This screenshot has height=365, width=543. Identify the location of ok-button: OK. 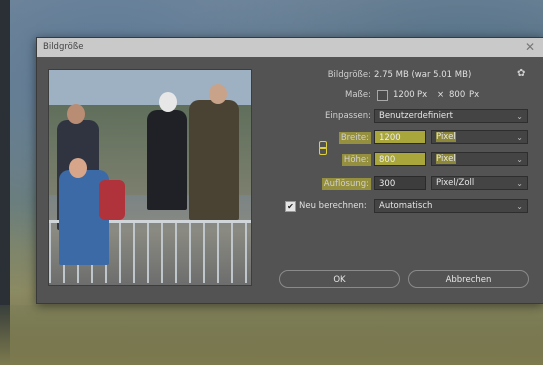
(339, 279).